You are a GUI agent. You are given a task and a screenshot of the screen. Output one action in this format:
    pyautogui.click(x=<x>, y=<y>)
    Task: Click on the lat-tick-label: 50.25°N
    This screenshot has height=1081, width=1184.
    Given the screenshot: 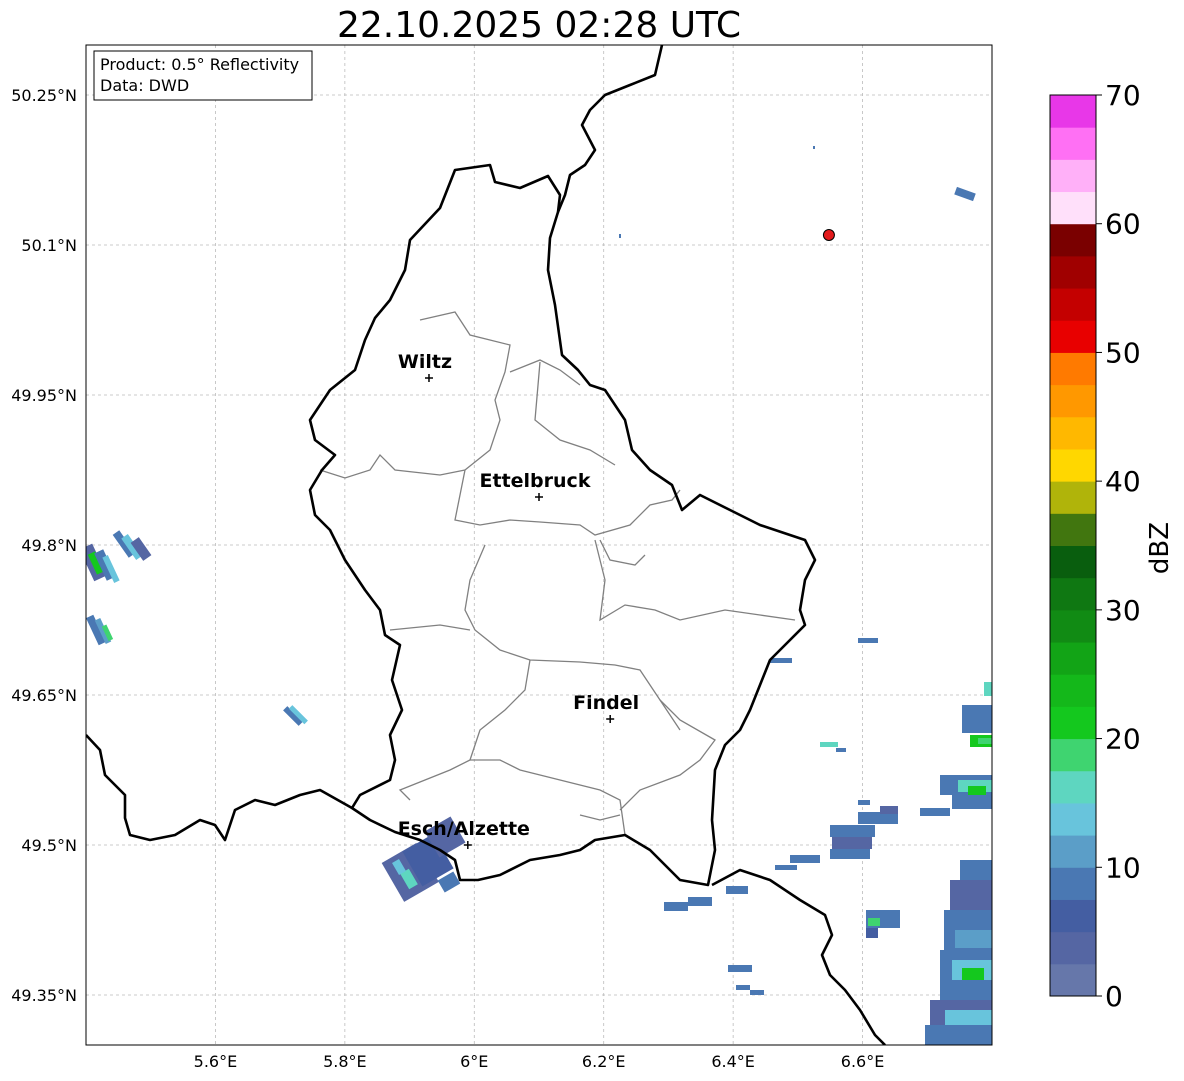 What is the action you would take?
    pyautogui.click(x=44, y=95)
    